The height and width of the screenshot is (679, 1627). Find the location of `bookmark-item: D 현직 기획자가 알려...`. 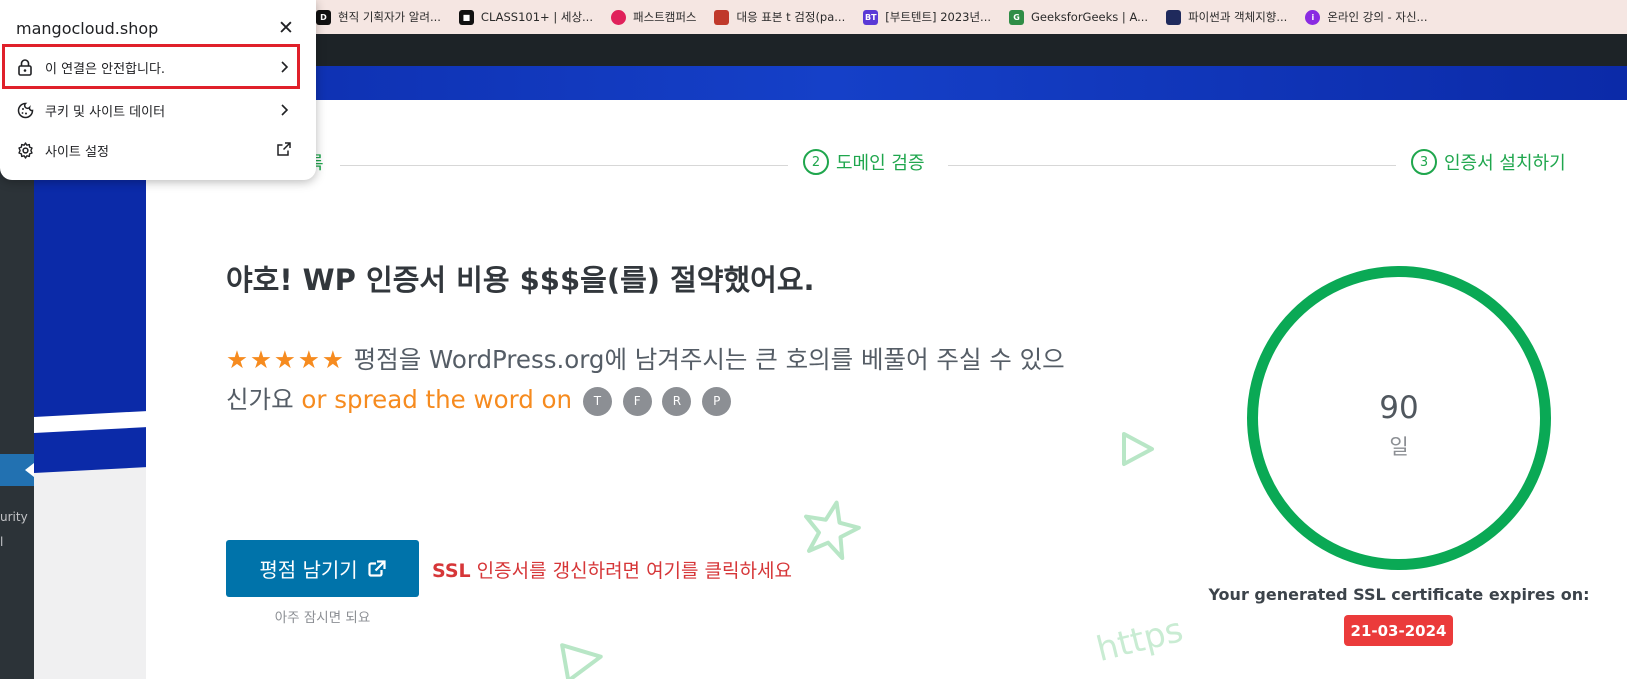

bookmark-item: D 현직 기획자가 알려... is located at coordinates (378, 17).